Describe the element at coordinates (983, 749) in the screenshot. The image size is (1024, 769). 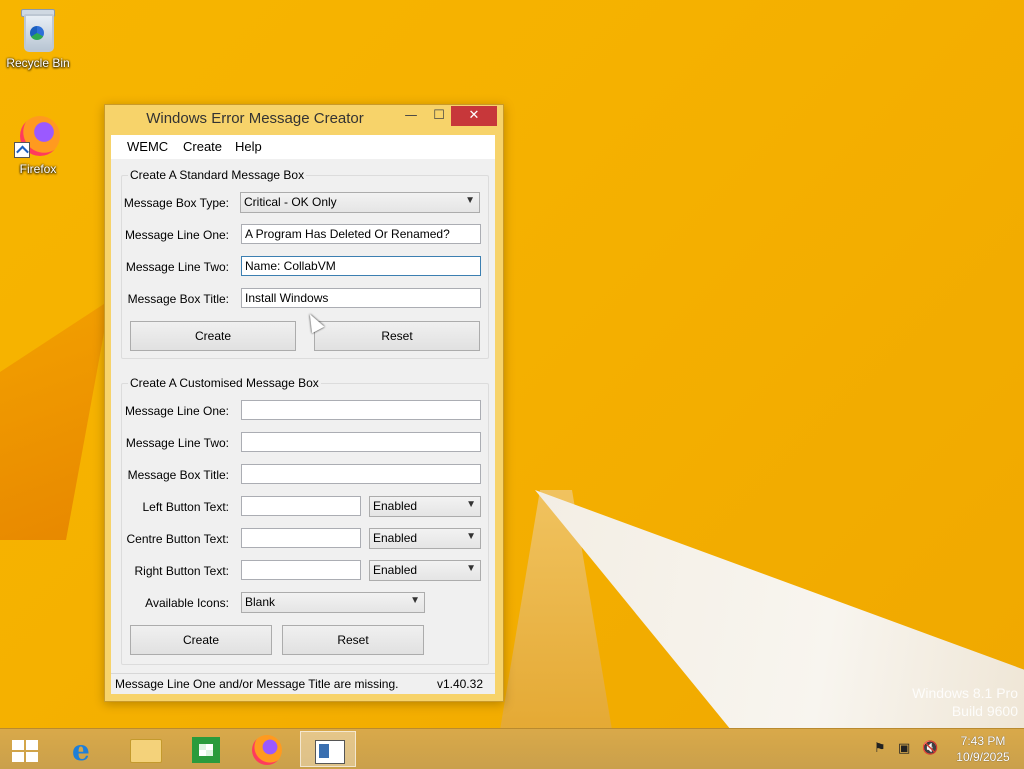
I see `system-clock: 7:43 PM 10/9/2025` at that location.